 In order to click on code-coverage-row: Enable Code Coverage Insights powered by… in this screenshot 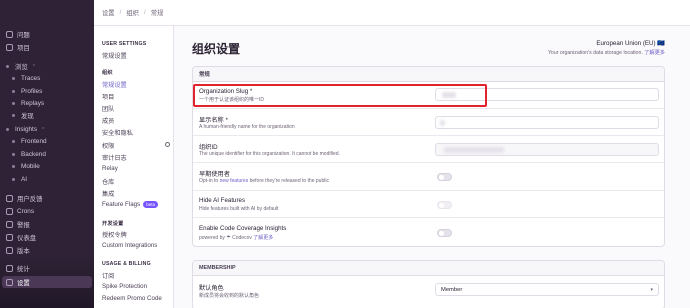, I will do `click(428, 232)`.